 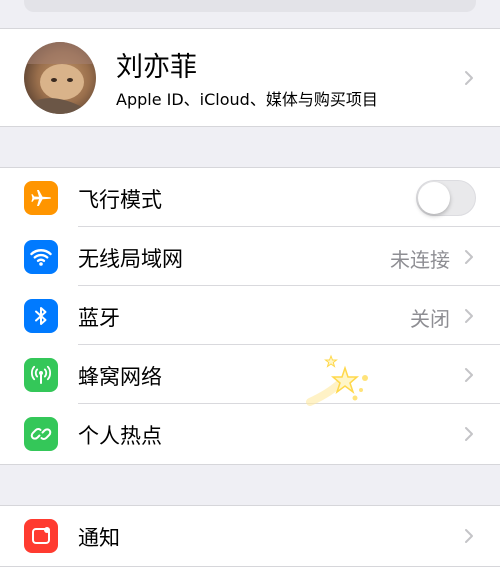 I want to click on toggle-knob, so click(x=434, y=198).